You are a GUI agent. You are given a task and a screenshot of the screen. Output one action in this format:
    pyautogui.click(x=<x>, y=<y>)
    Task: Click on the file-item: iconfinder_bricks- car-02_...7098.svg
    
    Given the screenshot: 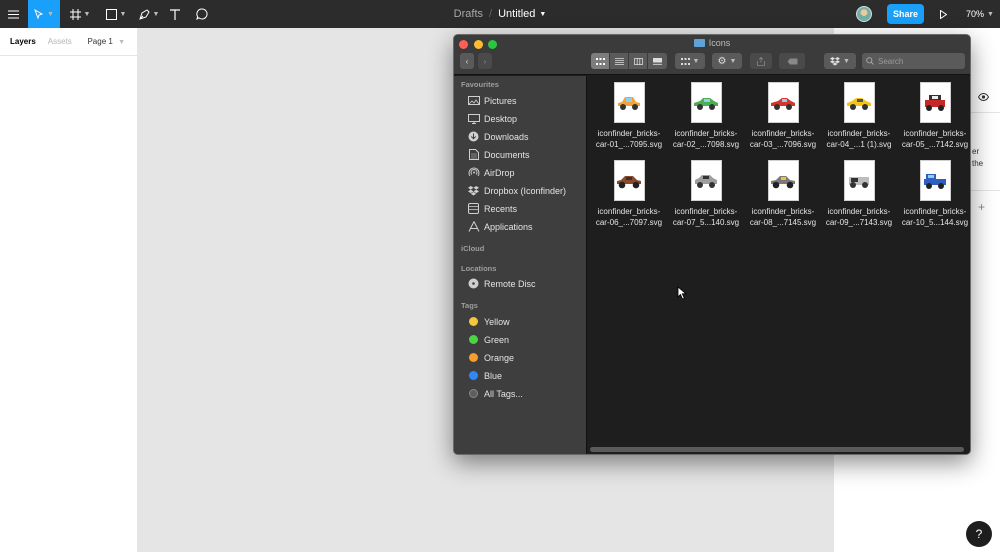 What is the action you would take?
    pyautogui.click(x=706, y=116)
    